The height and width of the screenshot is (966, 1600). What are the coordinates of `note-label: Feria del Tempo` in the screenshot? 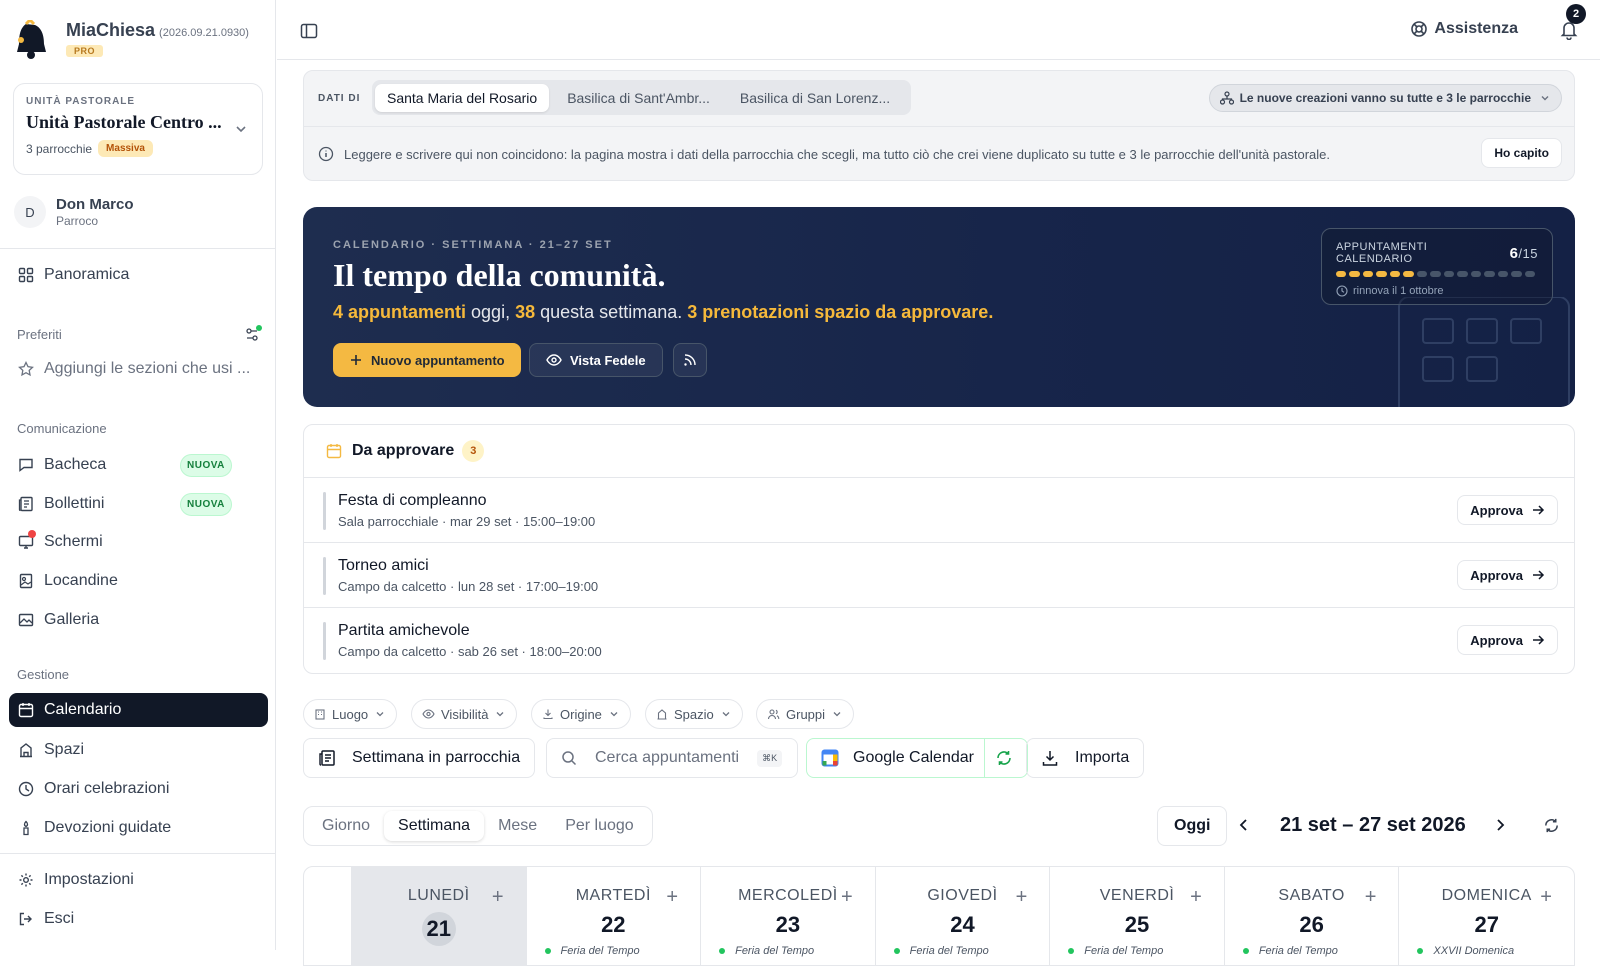 It's located at (1124, 951).